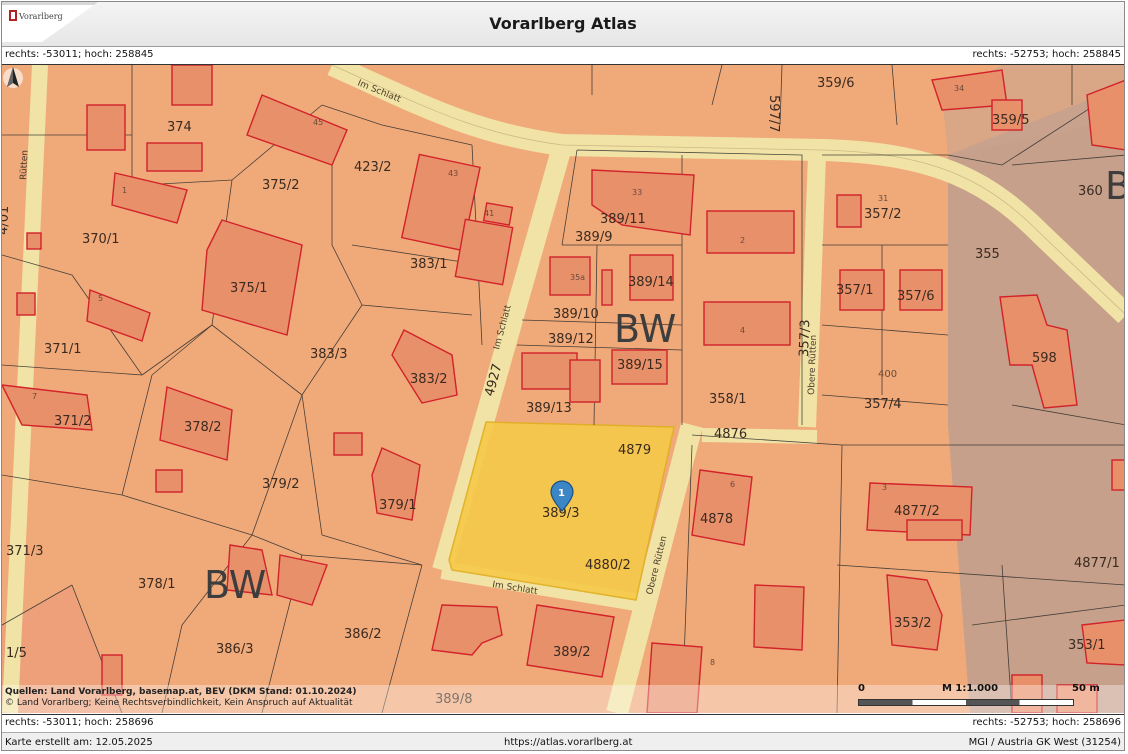  I want to click on parcel-label: 371/3, so click(24, 551).